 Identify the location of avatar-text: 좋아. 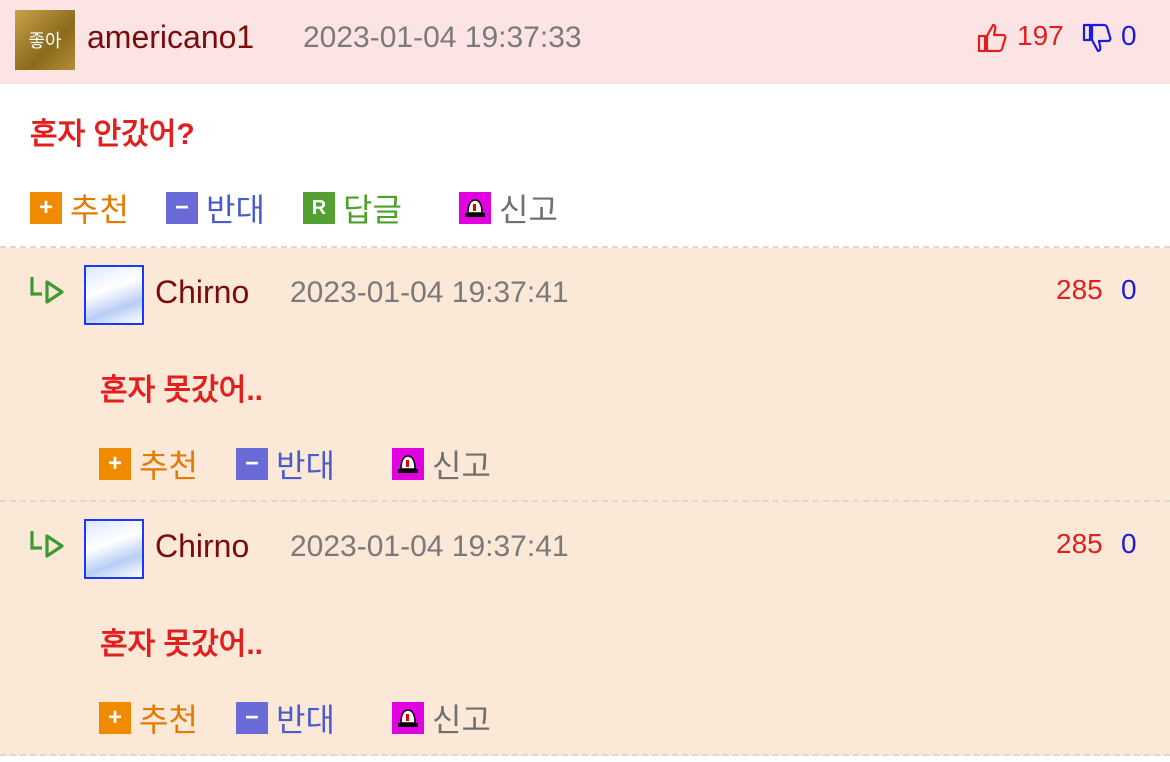
(45, 41).